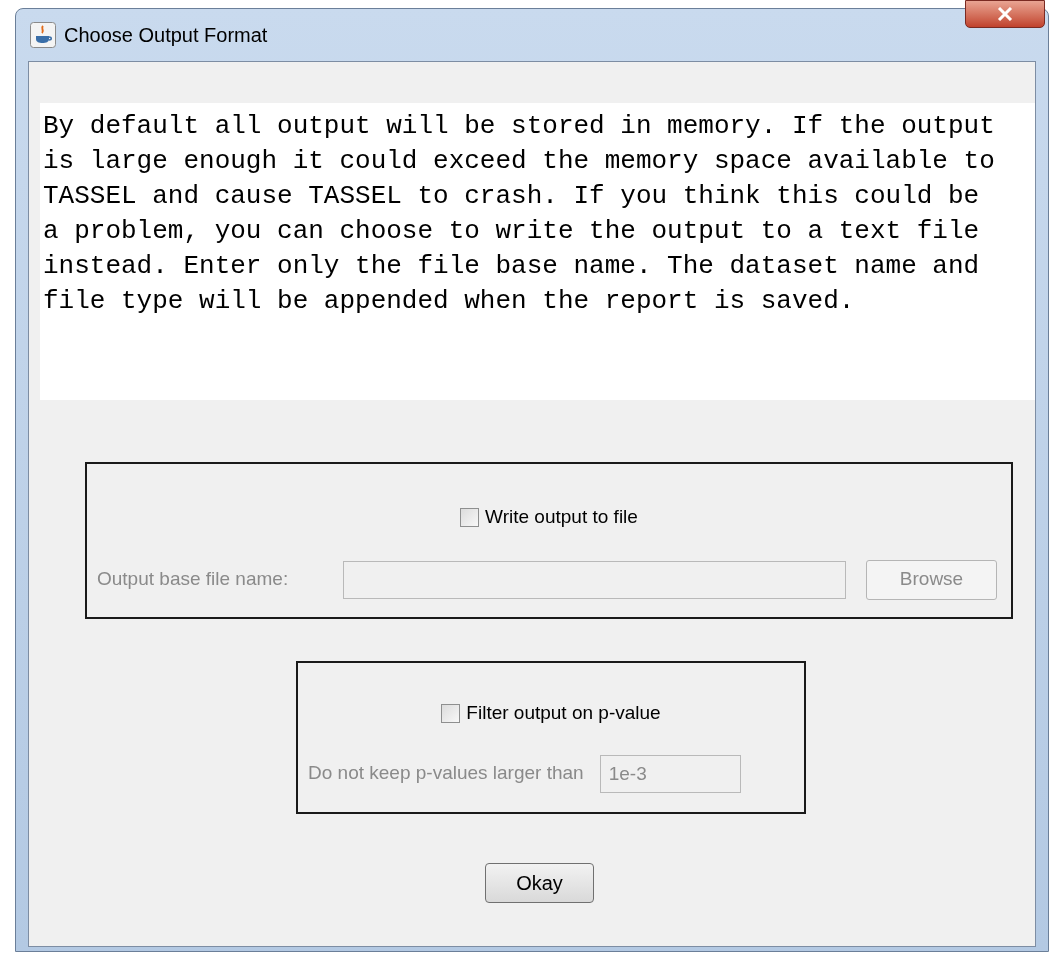  I want to click on close-icon, so click(1005, 14).